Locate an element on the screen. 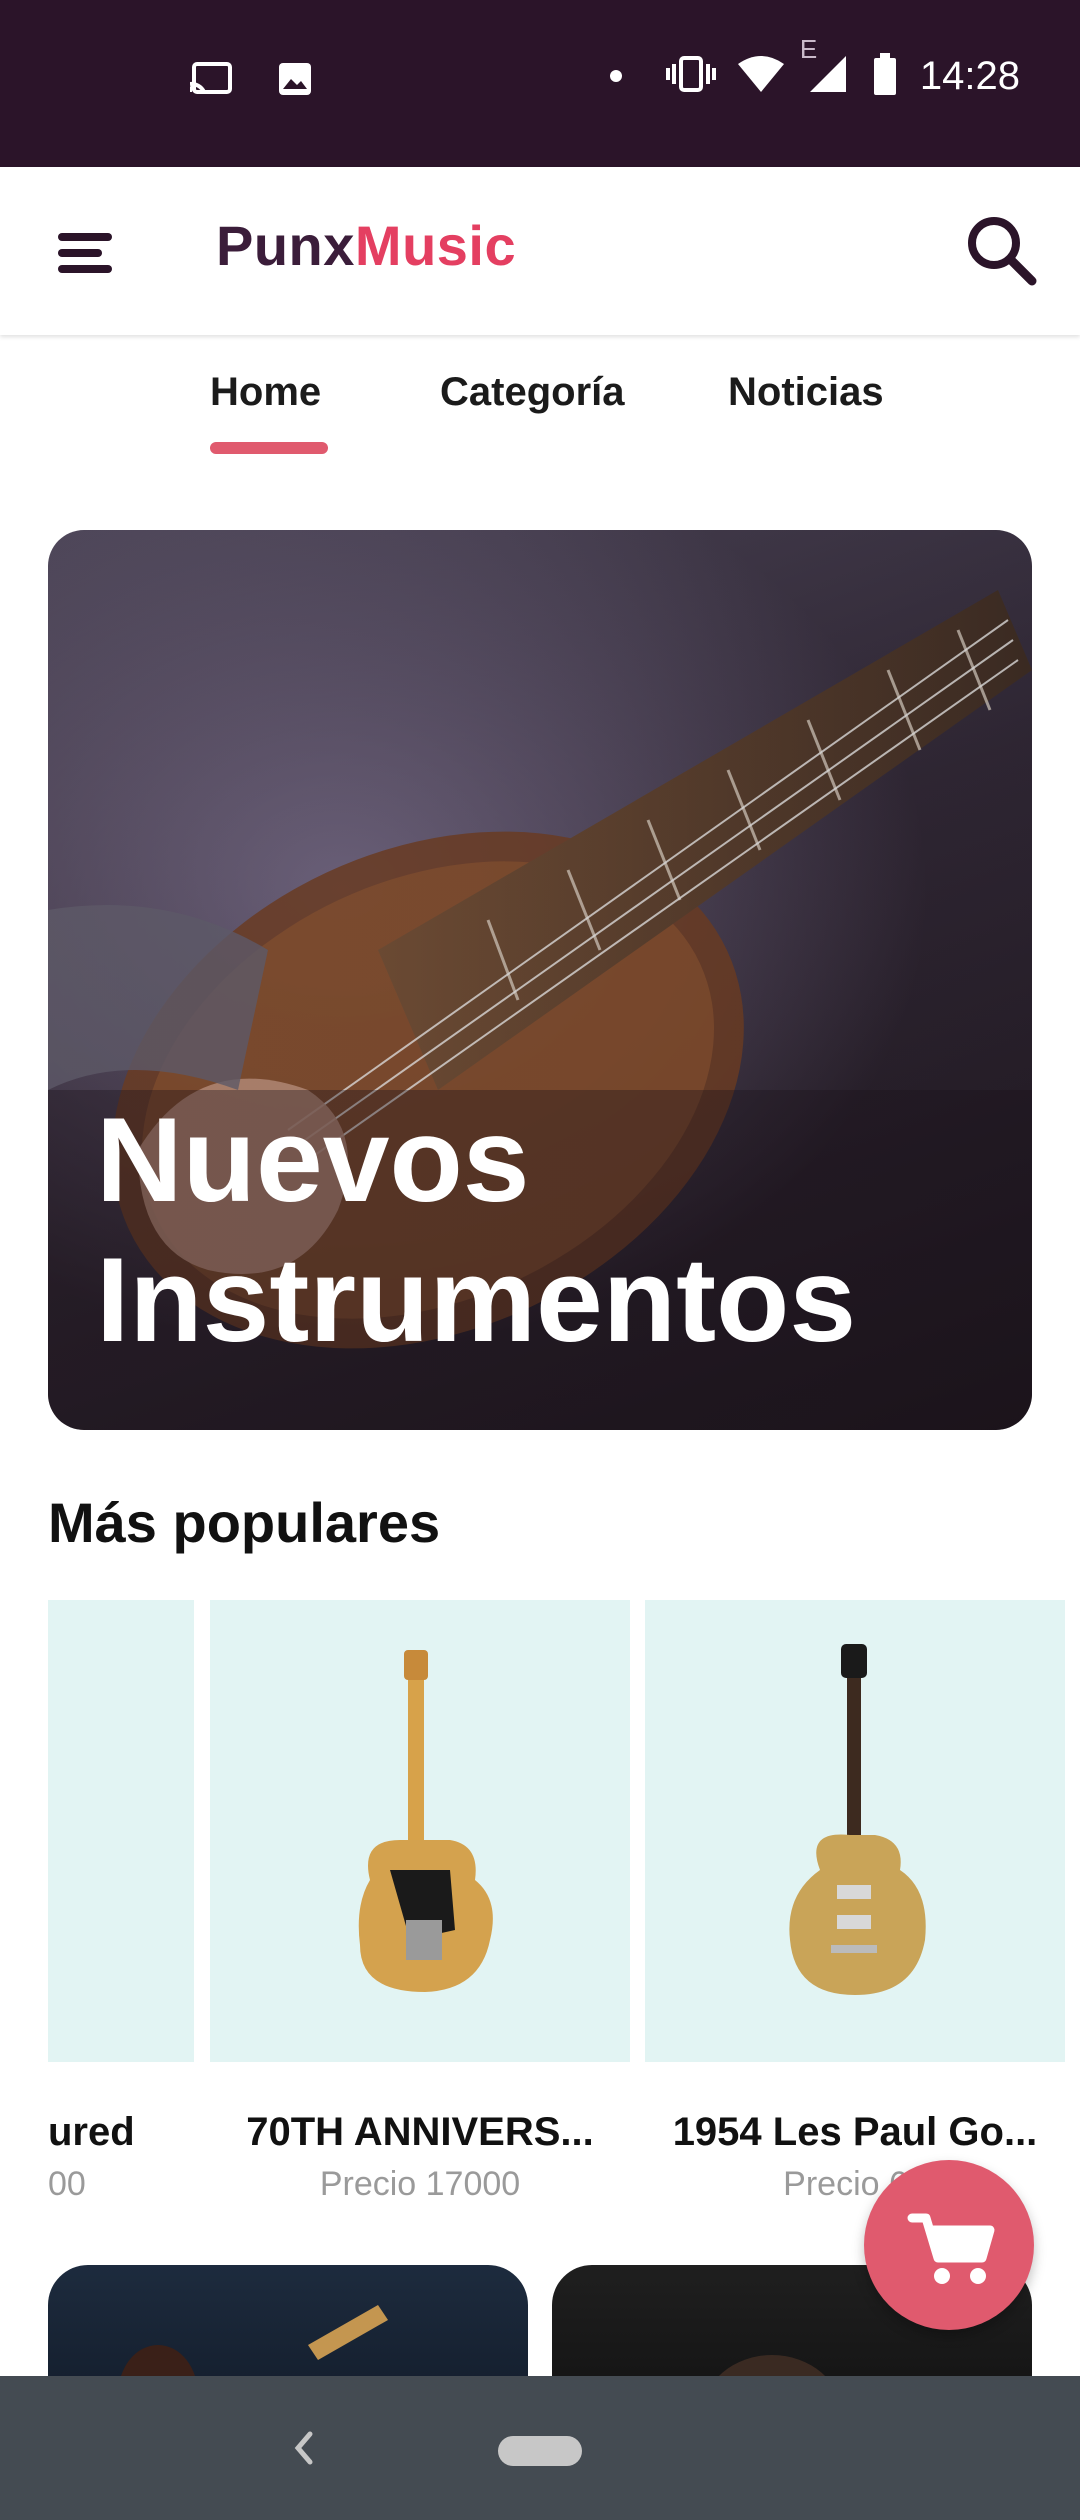 The width and height of the screenshot is (1080, 2520). les-paul-guitar-image is located at coordinates (857, 1819).